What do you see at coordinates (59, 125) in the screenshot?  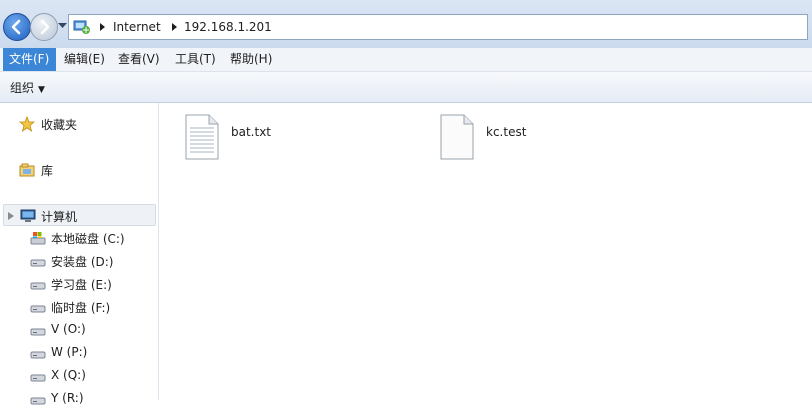 I see `sidebar-item-label: 收藏夹` at bounding box center [59, 125].